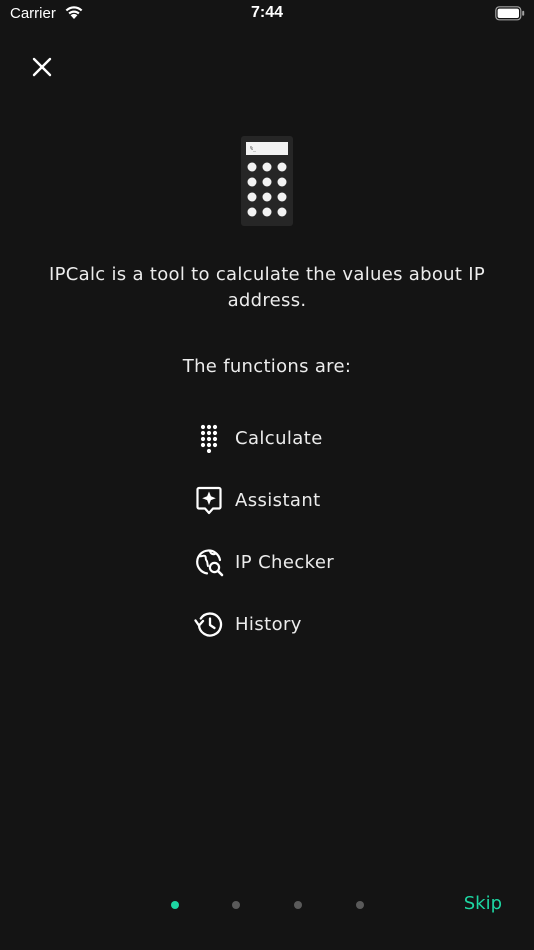 This screenshot has width=534, height=950. What do you see at coordinates (279, 438) in the screenshot?
I see `feature-label: Calculate` at bounding box center [279, 438].